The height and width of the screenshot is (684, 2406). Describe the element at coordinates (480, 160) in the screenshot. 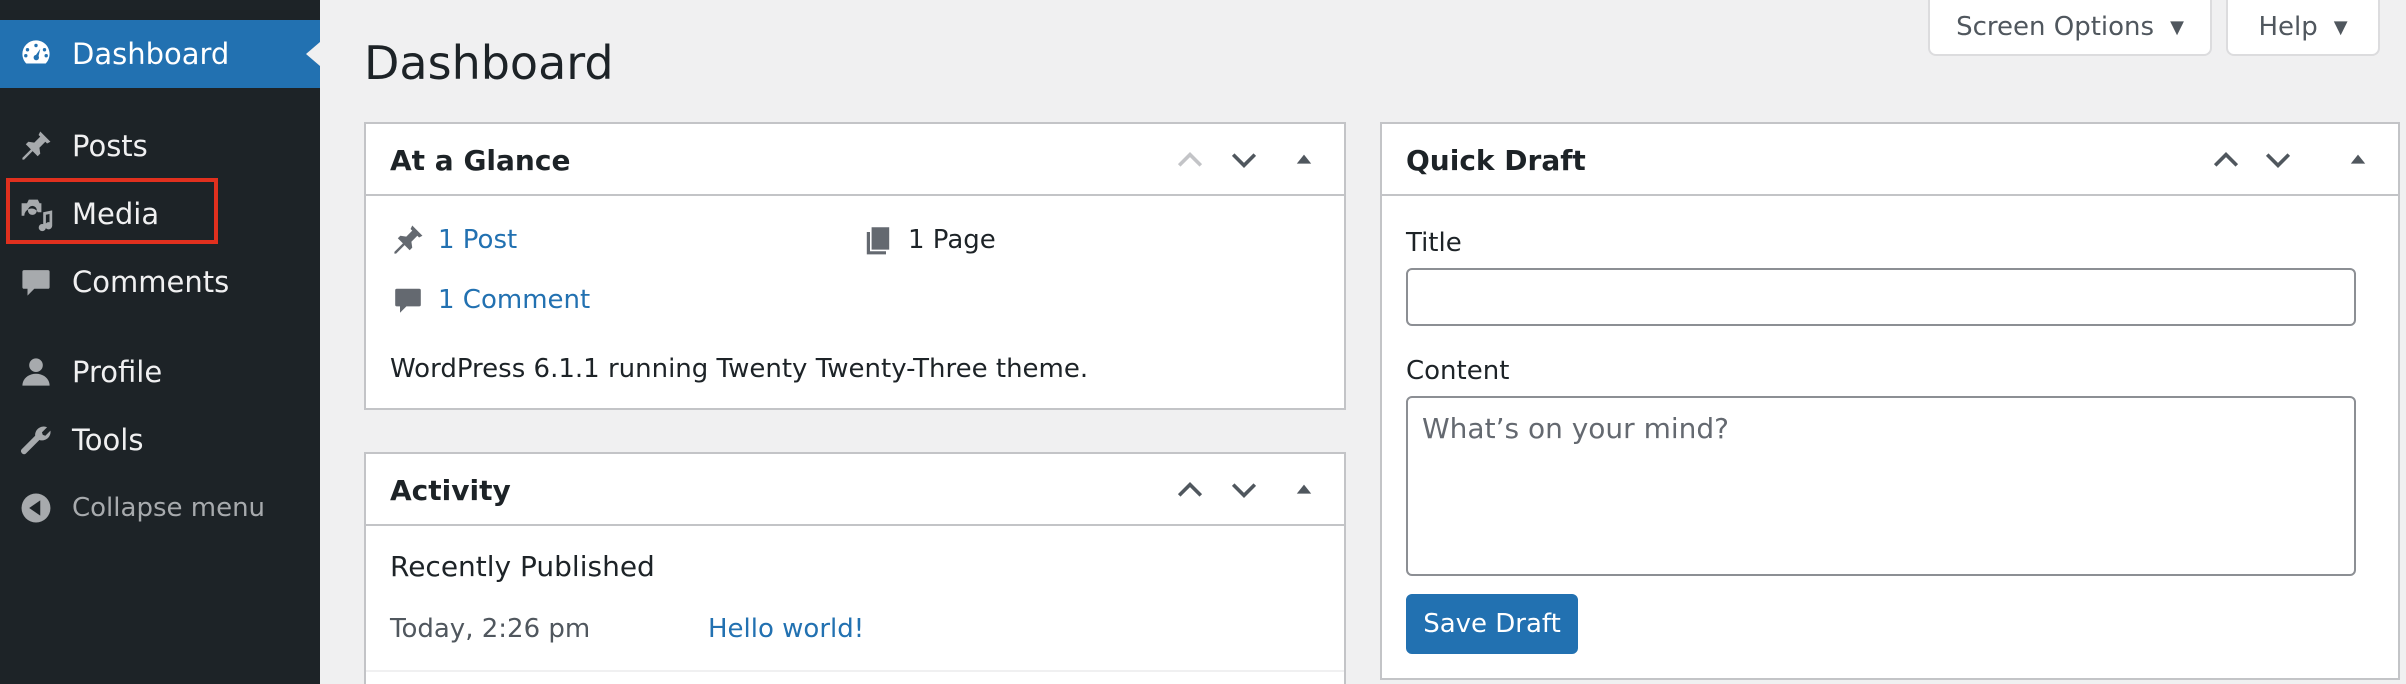

I see `widget-title: At a Glance` at that location.